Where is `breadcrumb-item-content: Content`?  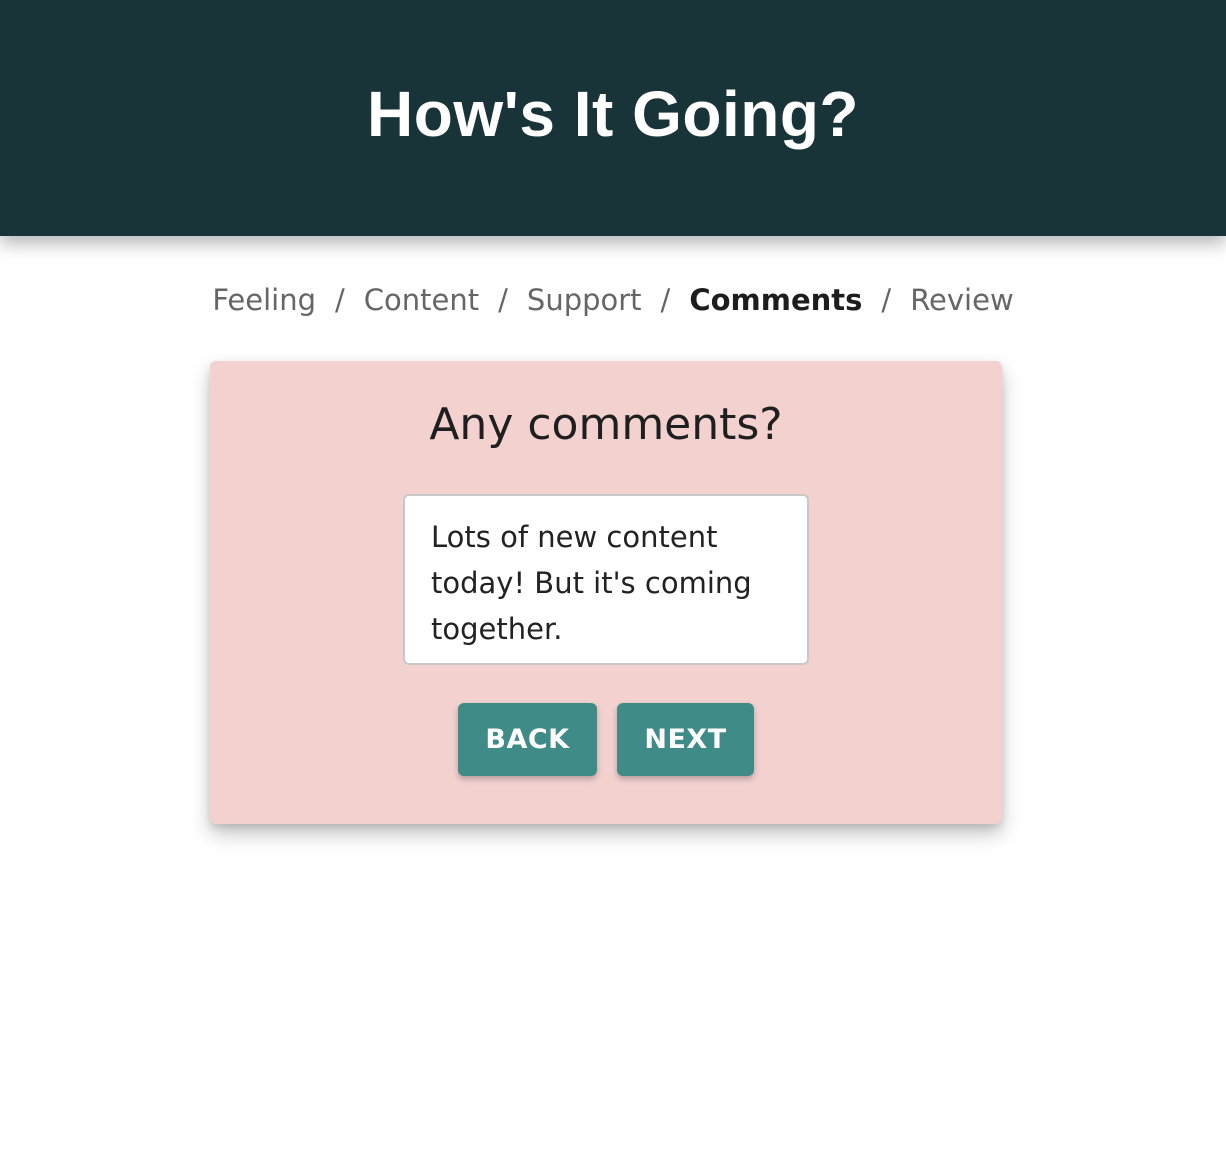 breadcrumb-item-content: Content is located at coordinates (421, 300).